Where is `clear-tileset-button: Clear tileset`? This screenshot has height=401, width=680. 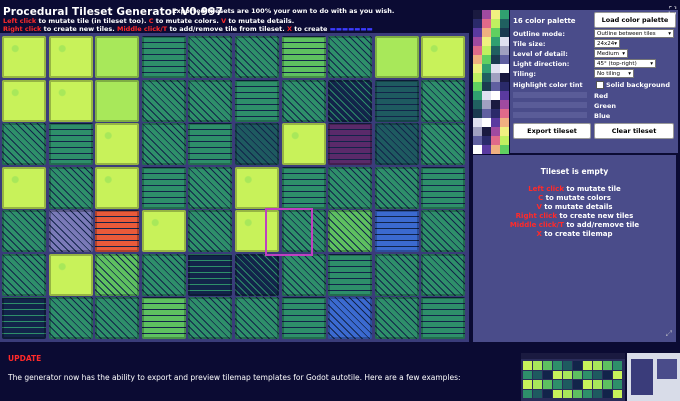
clear-tileset-button: Clear tileset is located at coordinates (634, 131).